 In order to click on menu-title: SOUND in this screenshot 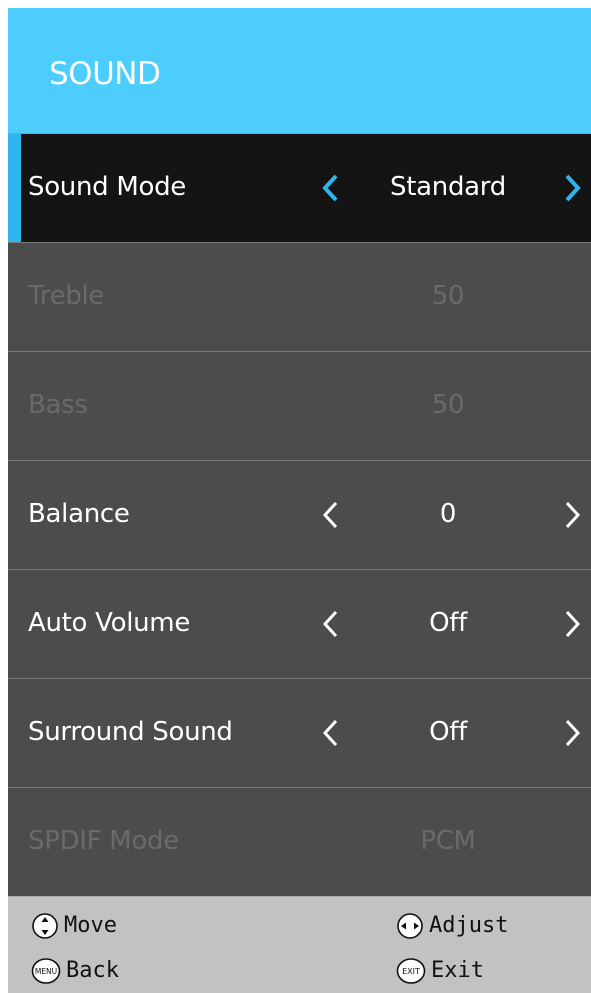, I will do `click(105, 74)`.